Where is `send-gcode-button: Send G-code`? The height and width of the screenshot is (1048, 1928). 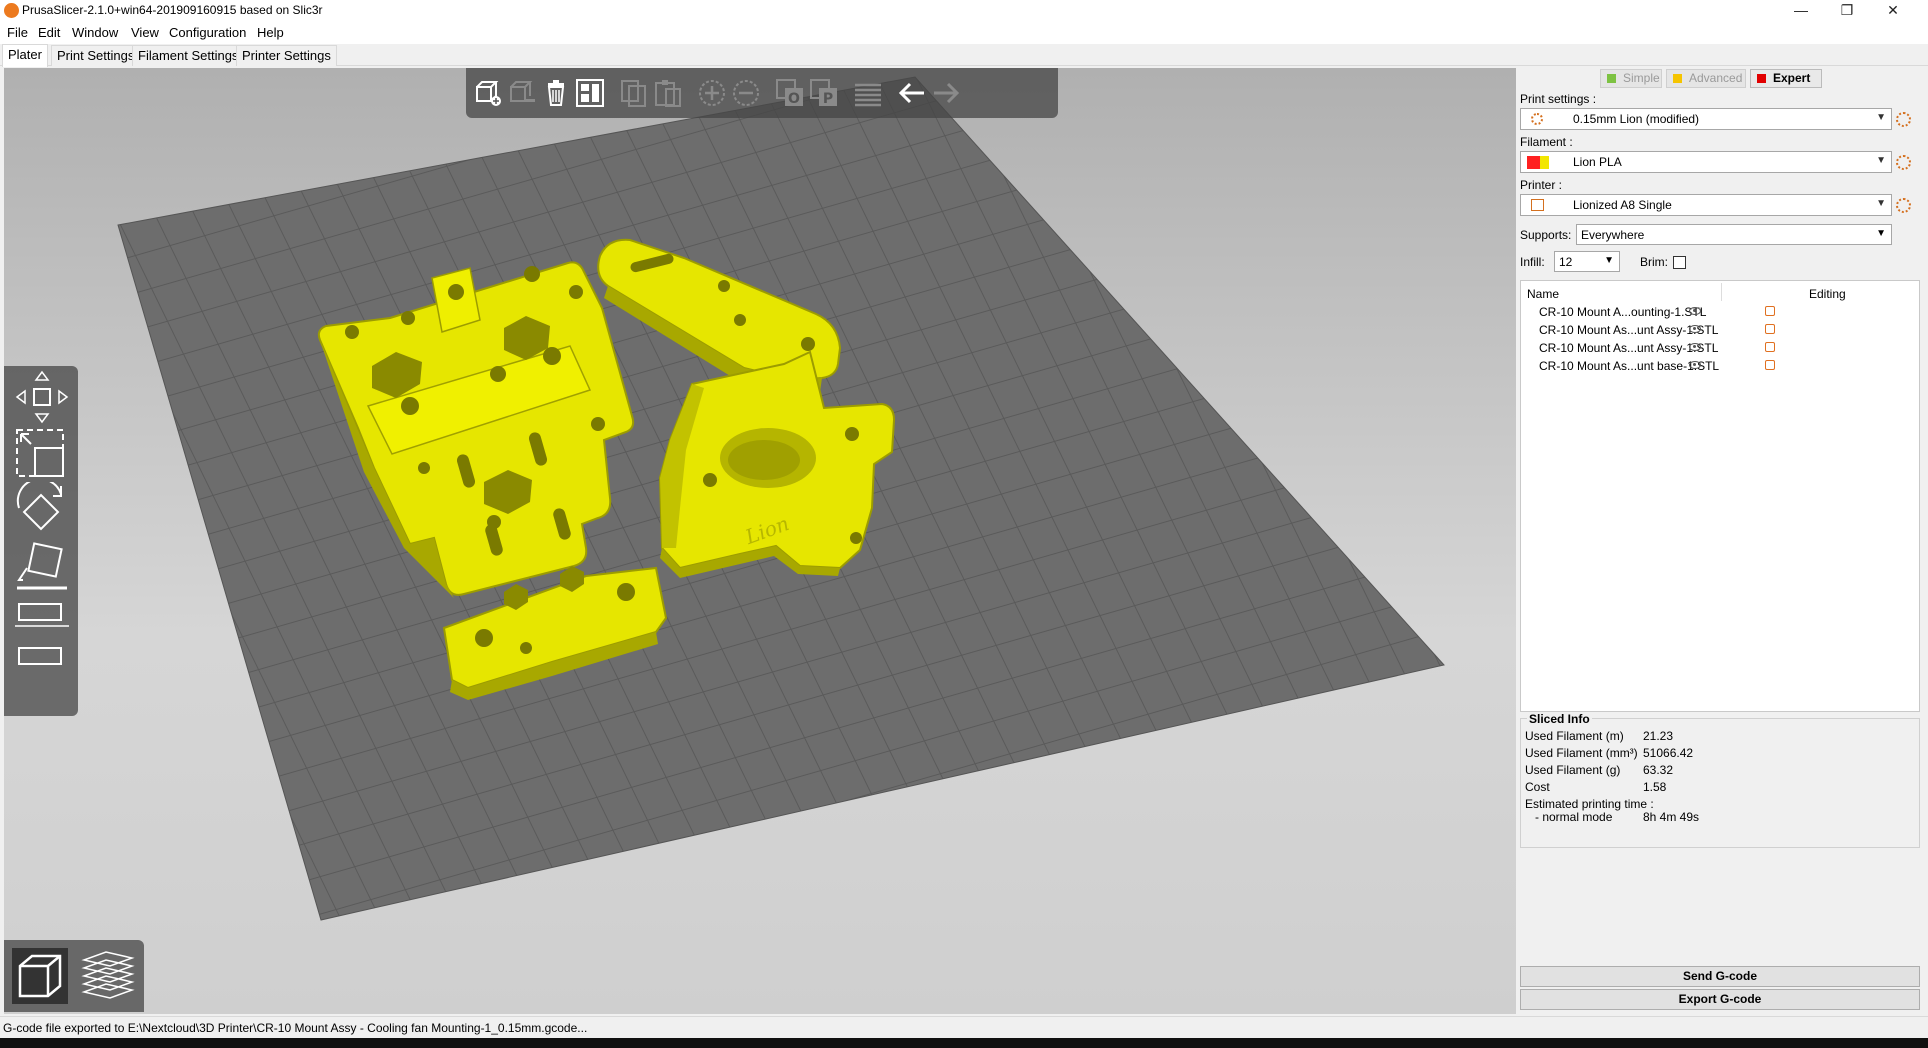
send-gcode-button: Send G-code is located at coordinates (1720, 976).